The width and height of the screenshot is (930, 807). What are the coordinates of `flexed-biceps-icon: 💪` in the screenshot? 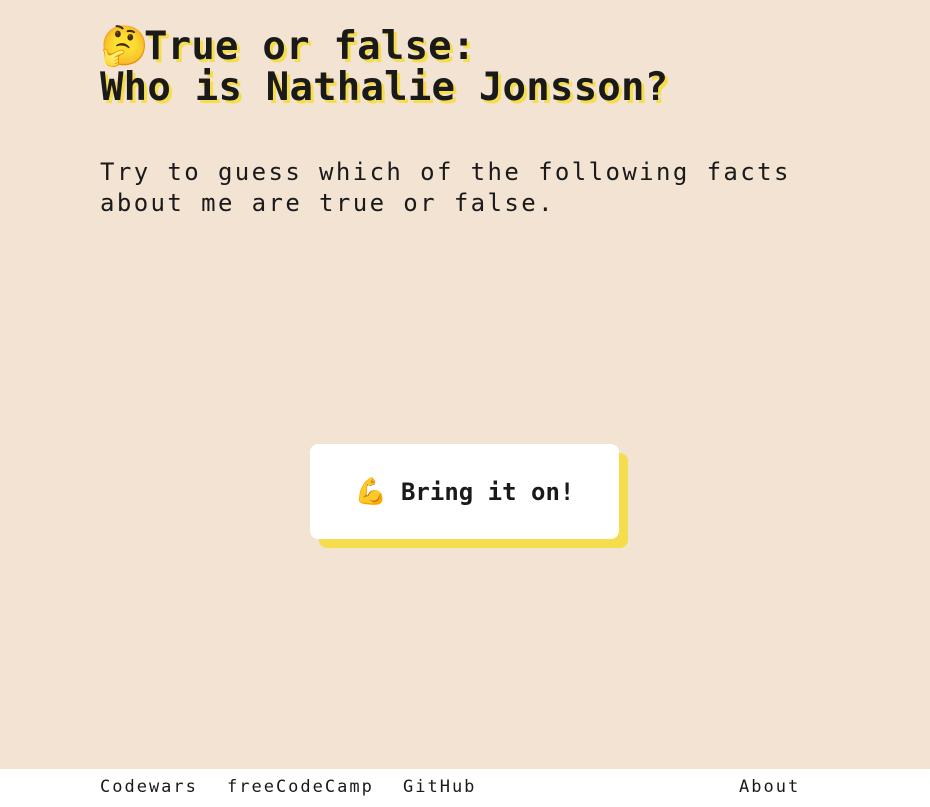 It's located at (370, 491).